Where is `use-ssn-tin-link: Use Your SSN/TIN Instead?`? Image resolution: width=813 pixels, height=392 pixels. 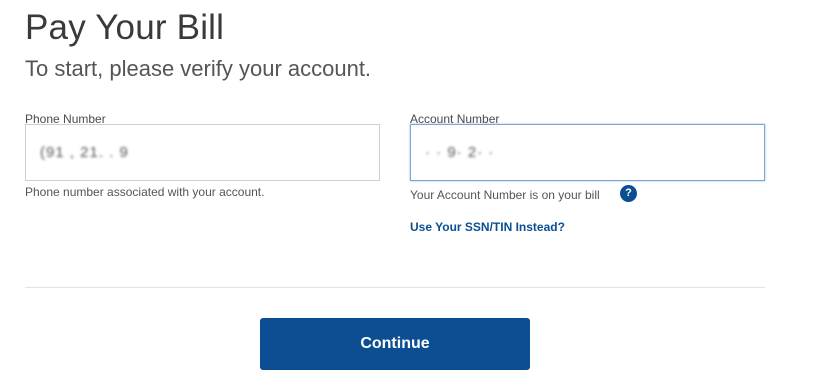
use-ssn-tin-link: Use Your SSN/TIN Instead? is located at coordinates (487, 227).